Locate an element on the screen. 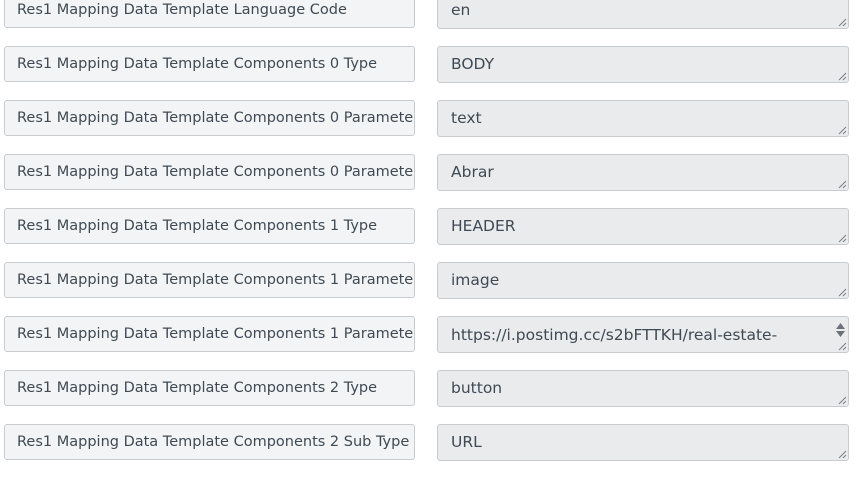  scroll-up-icon is located at coordinates (840, 326).